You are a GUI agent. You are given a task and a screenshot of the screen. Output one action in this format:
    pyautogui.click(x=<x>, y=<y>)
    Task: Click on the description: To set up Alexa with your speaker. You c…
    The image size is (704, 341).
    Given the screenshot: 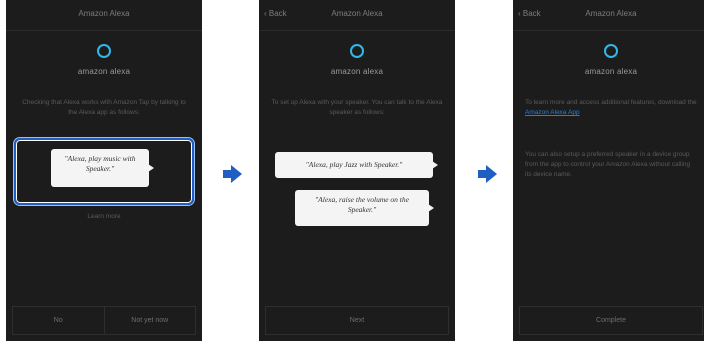 What is the action you would take?
    pyautogui.click(x=357, y=107)
    